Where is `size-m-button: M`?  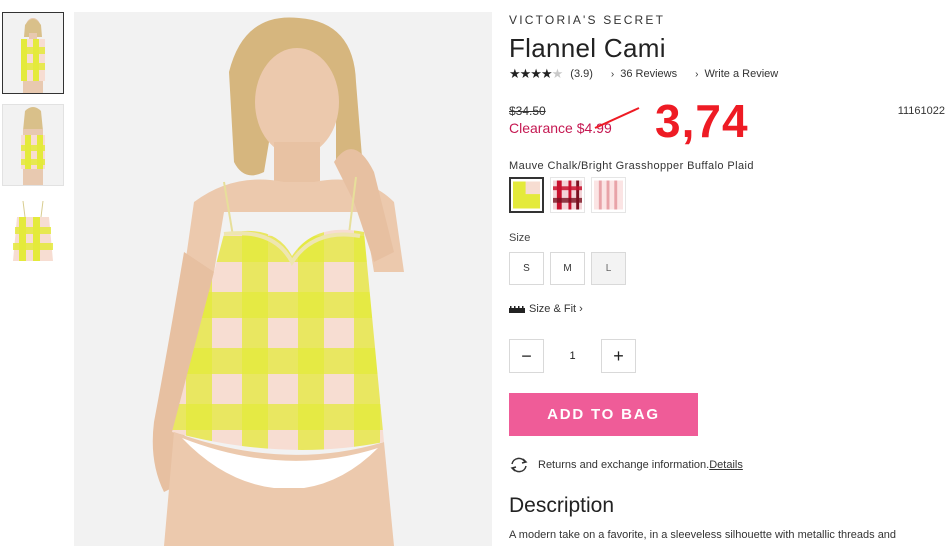 size-m-button: M is located at coordinates (567, 268).